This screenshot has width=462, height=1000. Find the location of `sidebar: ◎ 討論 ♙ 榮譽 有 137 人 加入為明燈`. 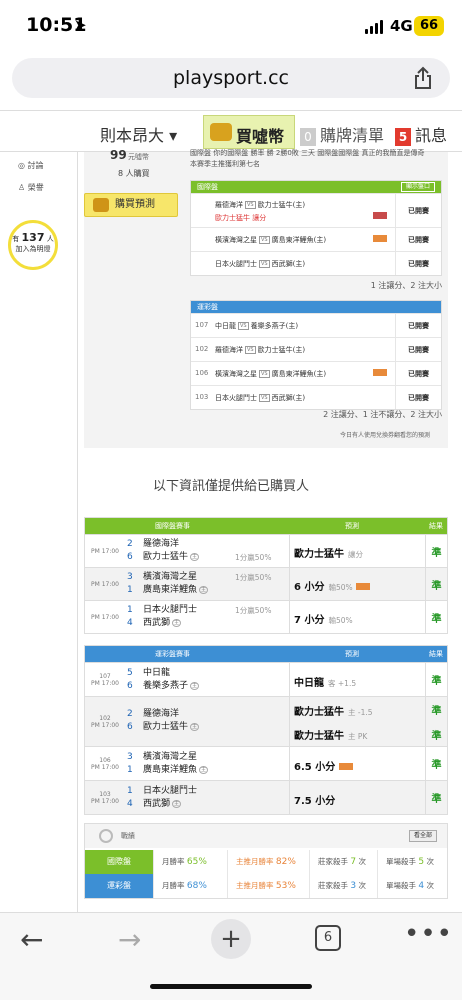

sidebar: ◎ 討論 ♙ 榮譽 有 137 人 加入為明燈 is located at coordinates (39, 532).